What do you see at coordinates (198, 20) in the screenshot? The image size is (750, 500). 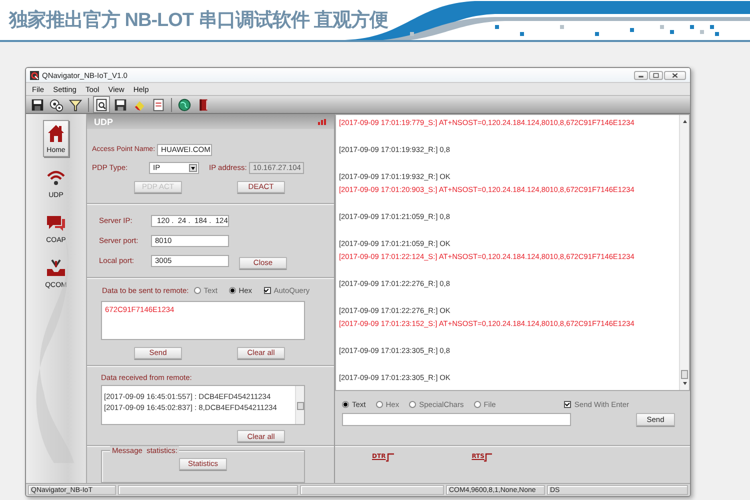 I see `banner-title: 独家推出官方 NB-LOT 串口调试软件 直观方便` at bounding box center [198, 20].